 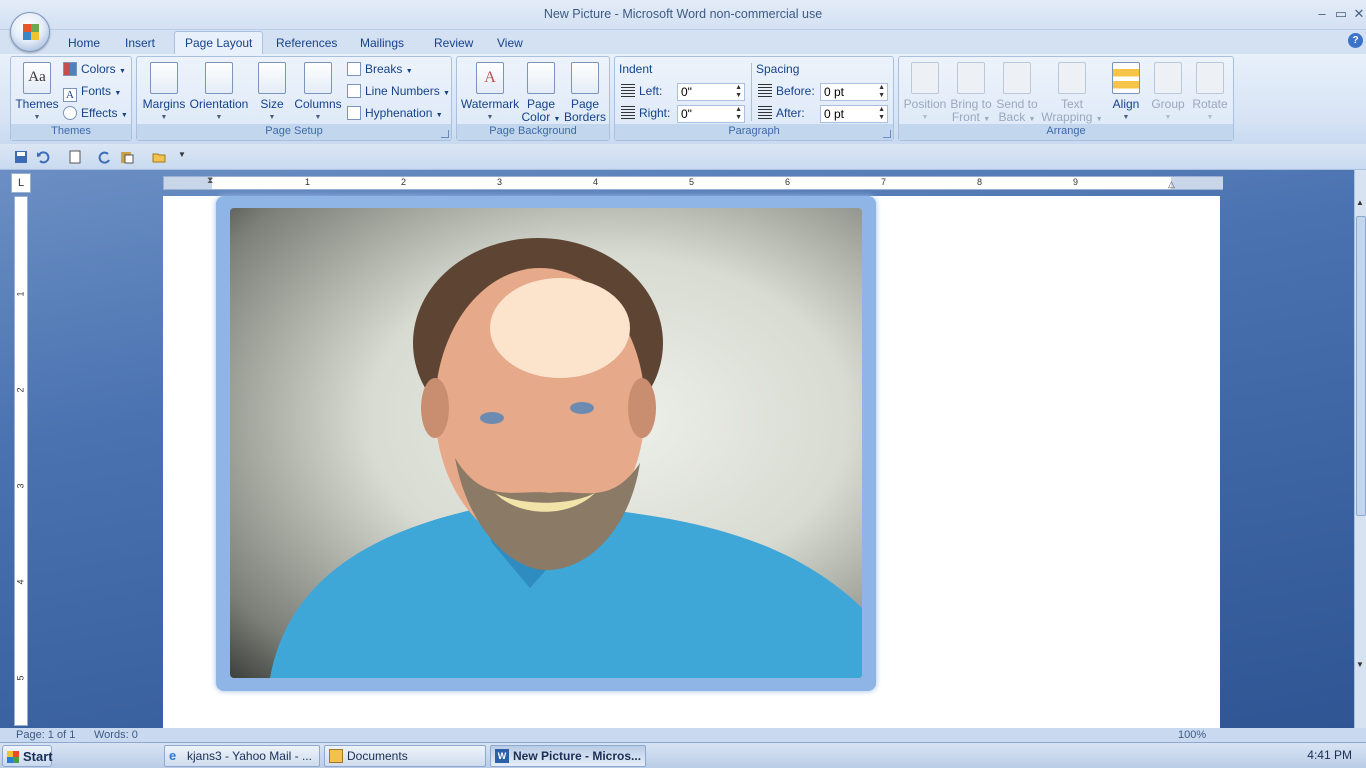 What do you see at coordinates (881, 92) in the screenshot?
I see `spacing-before-spinner-icon: ▲ ▼` at bounding box center [881, 92].